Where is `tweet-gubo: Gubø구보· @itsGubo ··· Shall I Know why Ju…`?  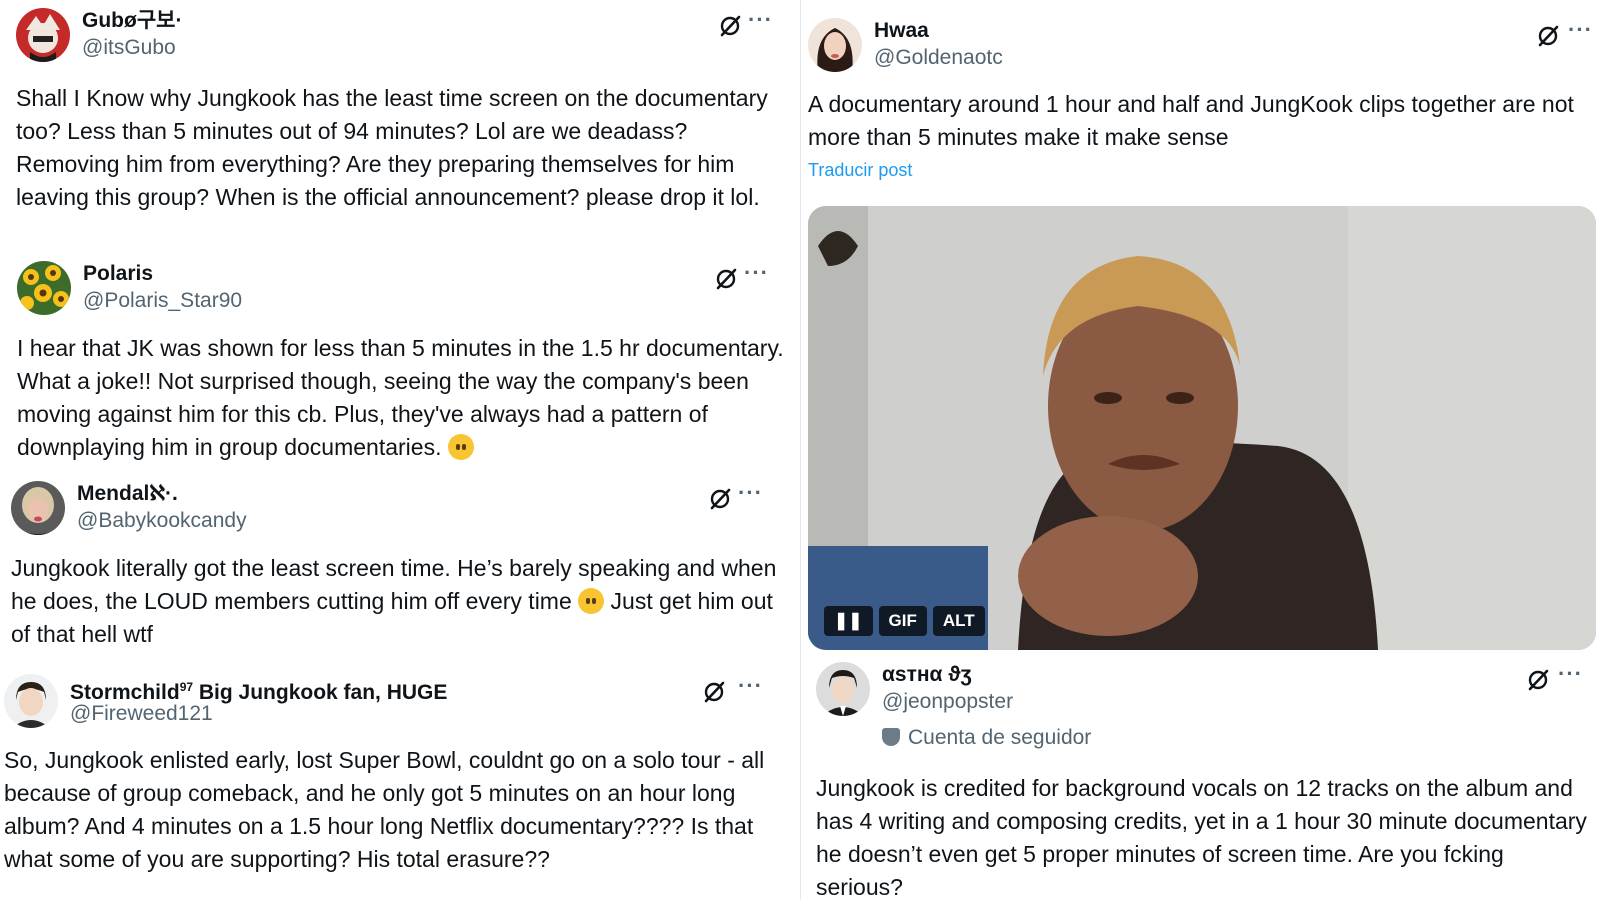
tweet-gubo: Gubø구보· @itsGubo ··· Shall I Know why Ju… is located at coordinates (403, 111).